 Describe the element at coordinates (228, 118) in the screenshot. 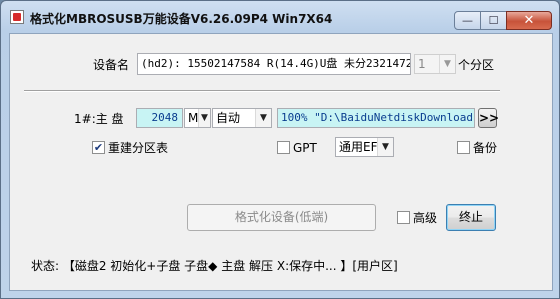

I see `filesystem-value: 自动` at that location.